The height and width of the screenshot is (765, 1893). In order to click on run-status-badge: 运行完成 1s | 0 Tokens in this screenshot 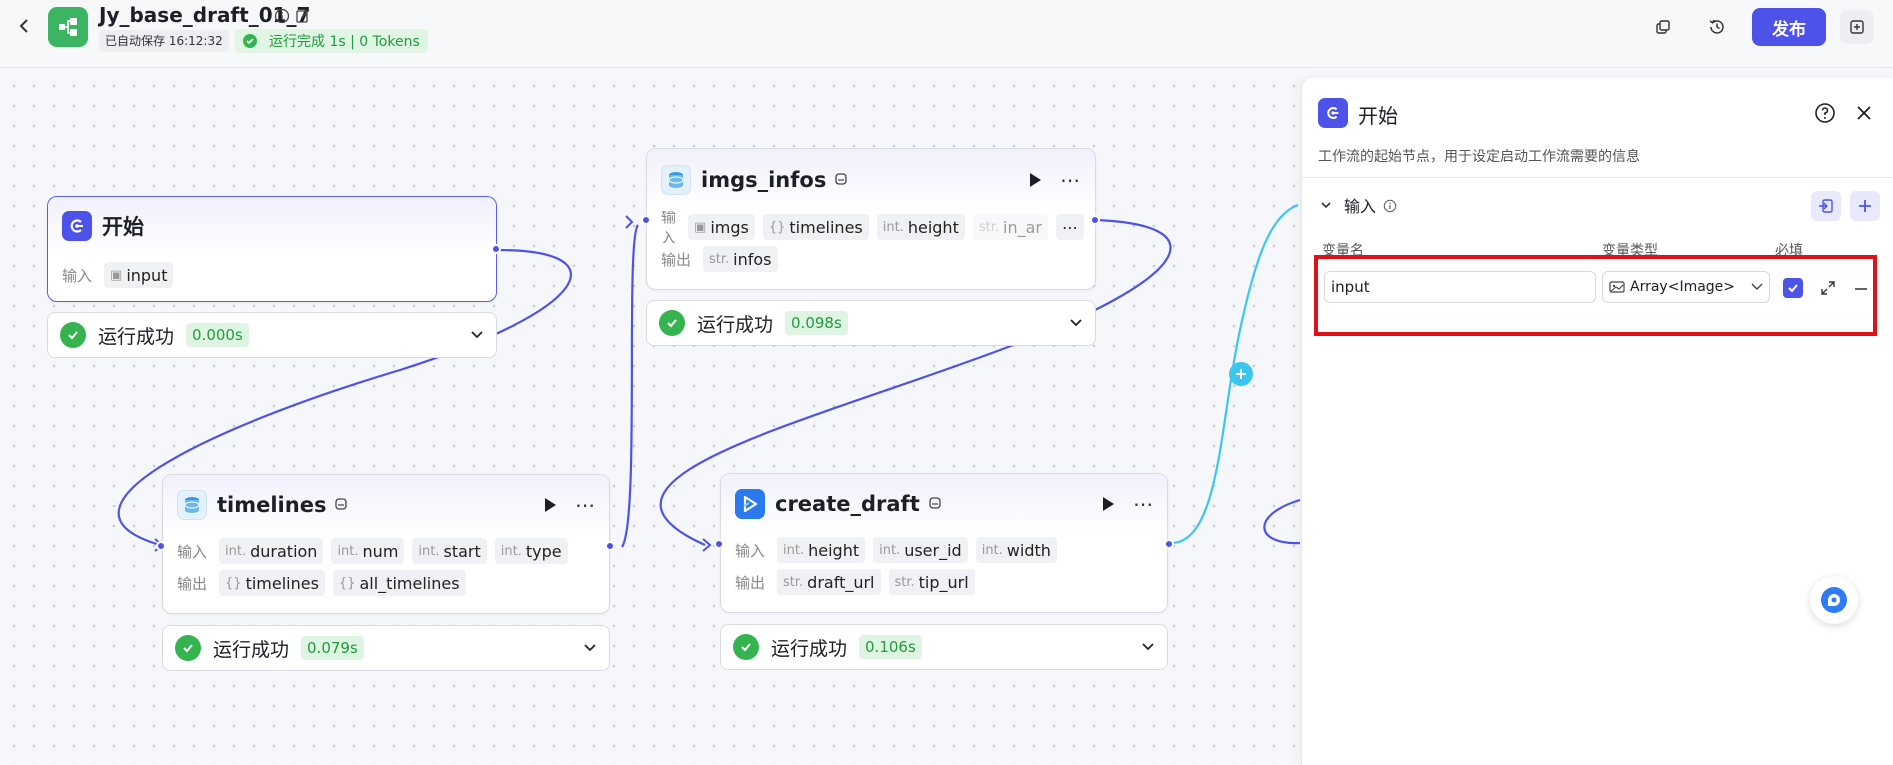, I will do `click(331, 41)`.